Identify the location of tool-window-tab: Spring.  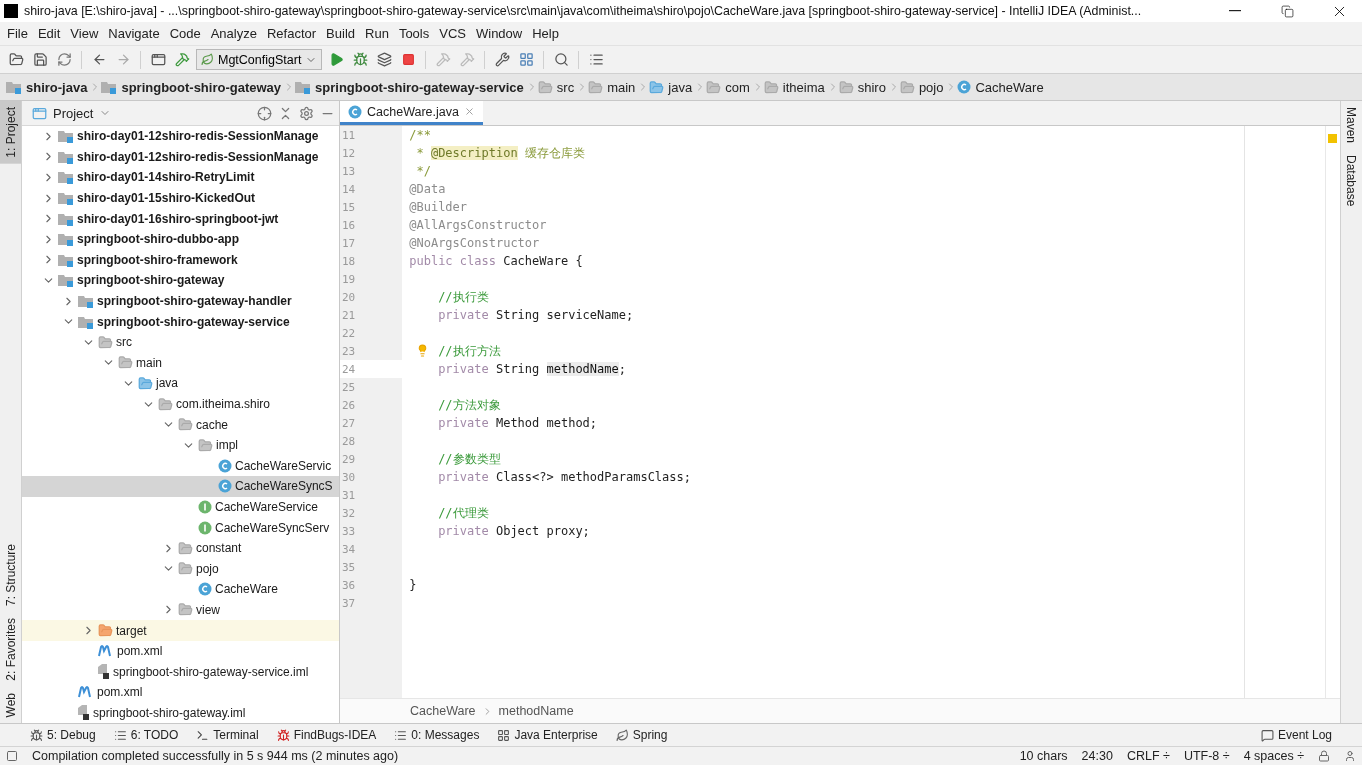
(641, 735).